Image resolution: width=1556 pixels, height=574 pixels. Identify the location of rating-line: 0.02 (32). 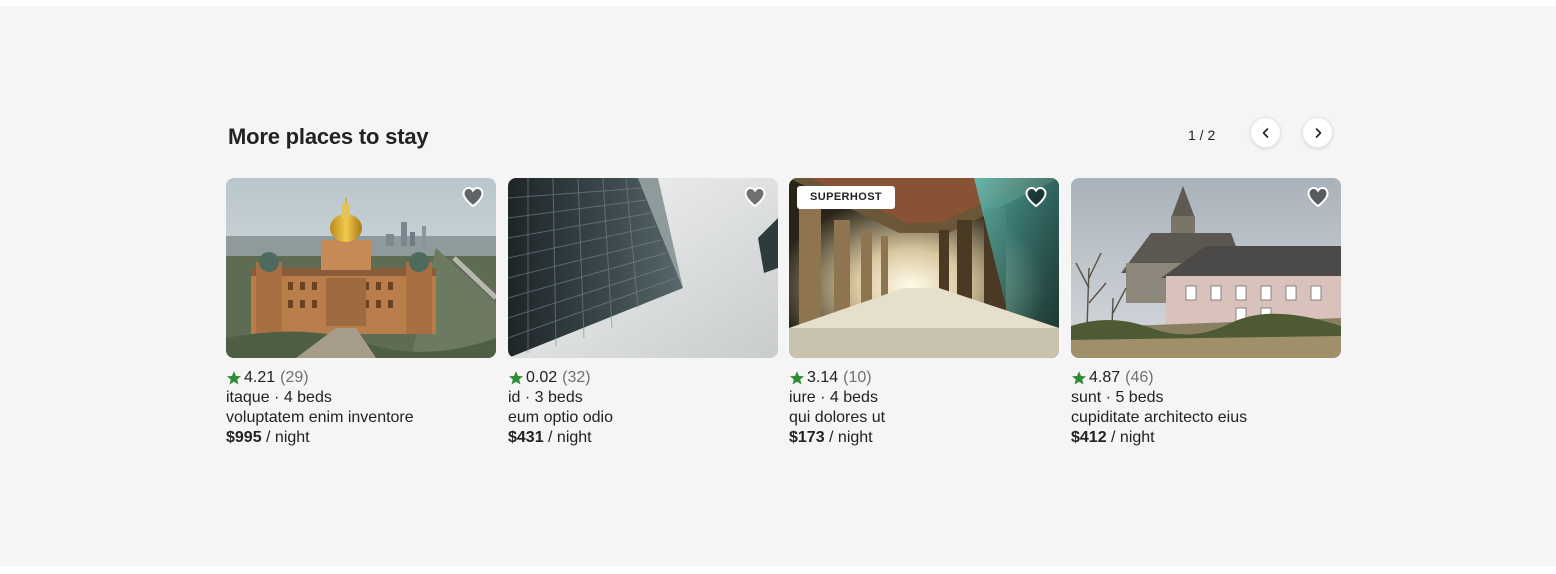
(643, 378).